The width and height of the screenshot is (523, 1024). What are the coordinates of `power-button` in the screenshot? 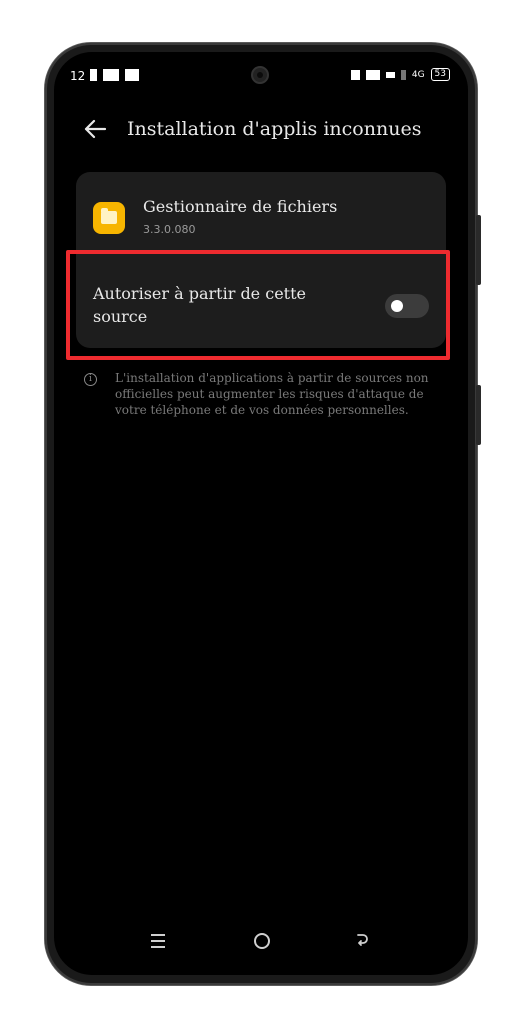 It's located at (478, 415).